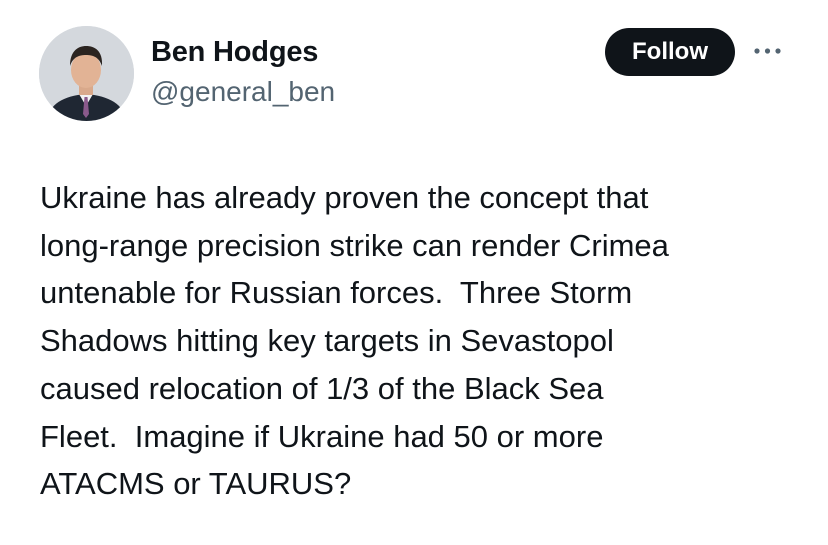 The width and height of the screenshot is (828, 545). What do you see at coordinates (768, 51) in the screenshot?
I see `more-horizontal-icon` at bounding box center [768, 51].